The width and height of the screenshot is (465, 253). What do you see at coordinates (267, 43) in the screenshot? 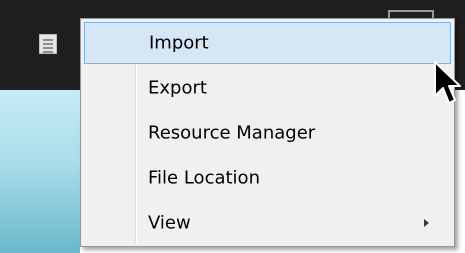
I see `menu-item-import: Import` at bounding box center [267, 43].